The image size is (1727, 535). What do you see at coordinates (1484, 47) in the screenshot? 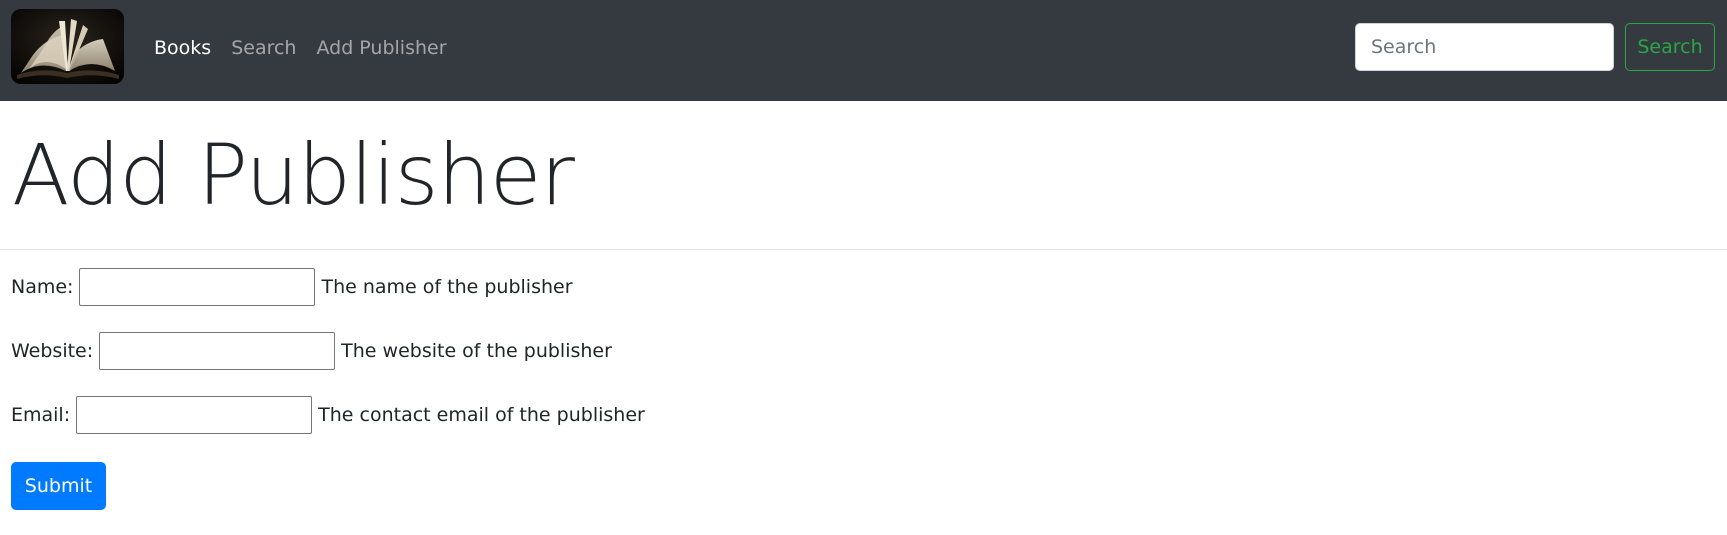
I see `navbar-search-input` at bounding box center [1484, 47].